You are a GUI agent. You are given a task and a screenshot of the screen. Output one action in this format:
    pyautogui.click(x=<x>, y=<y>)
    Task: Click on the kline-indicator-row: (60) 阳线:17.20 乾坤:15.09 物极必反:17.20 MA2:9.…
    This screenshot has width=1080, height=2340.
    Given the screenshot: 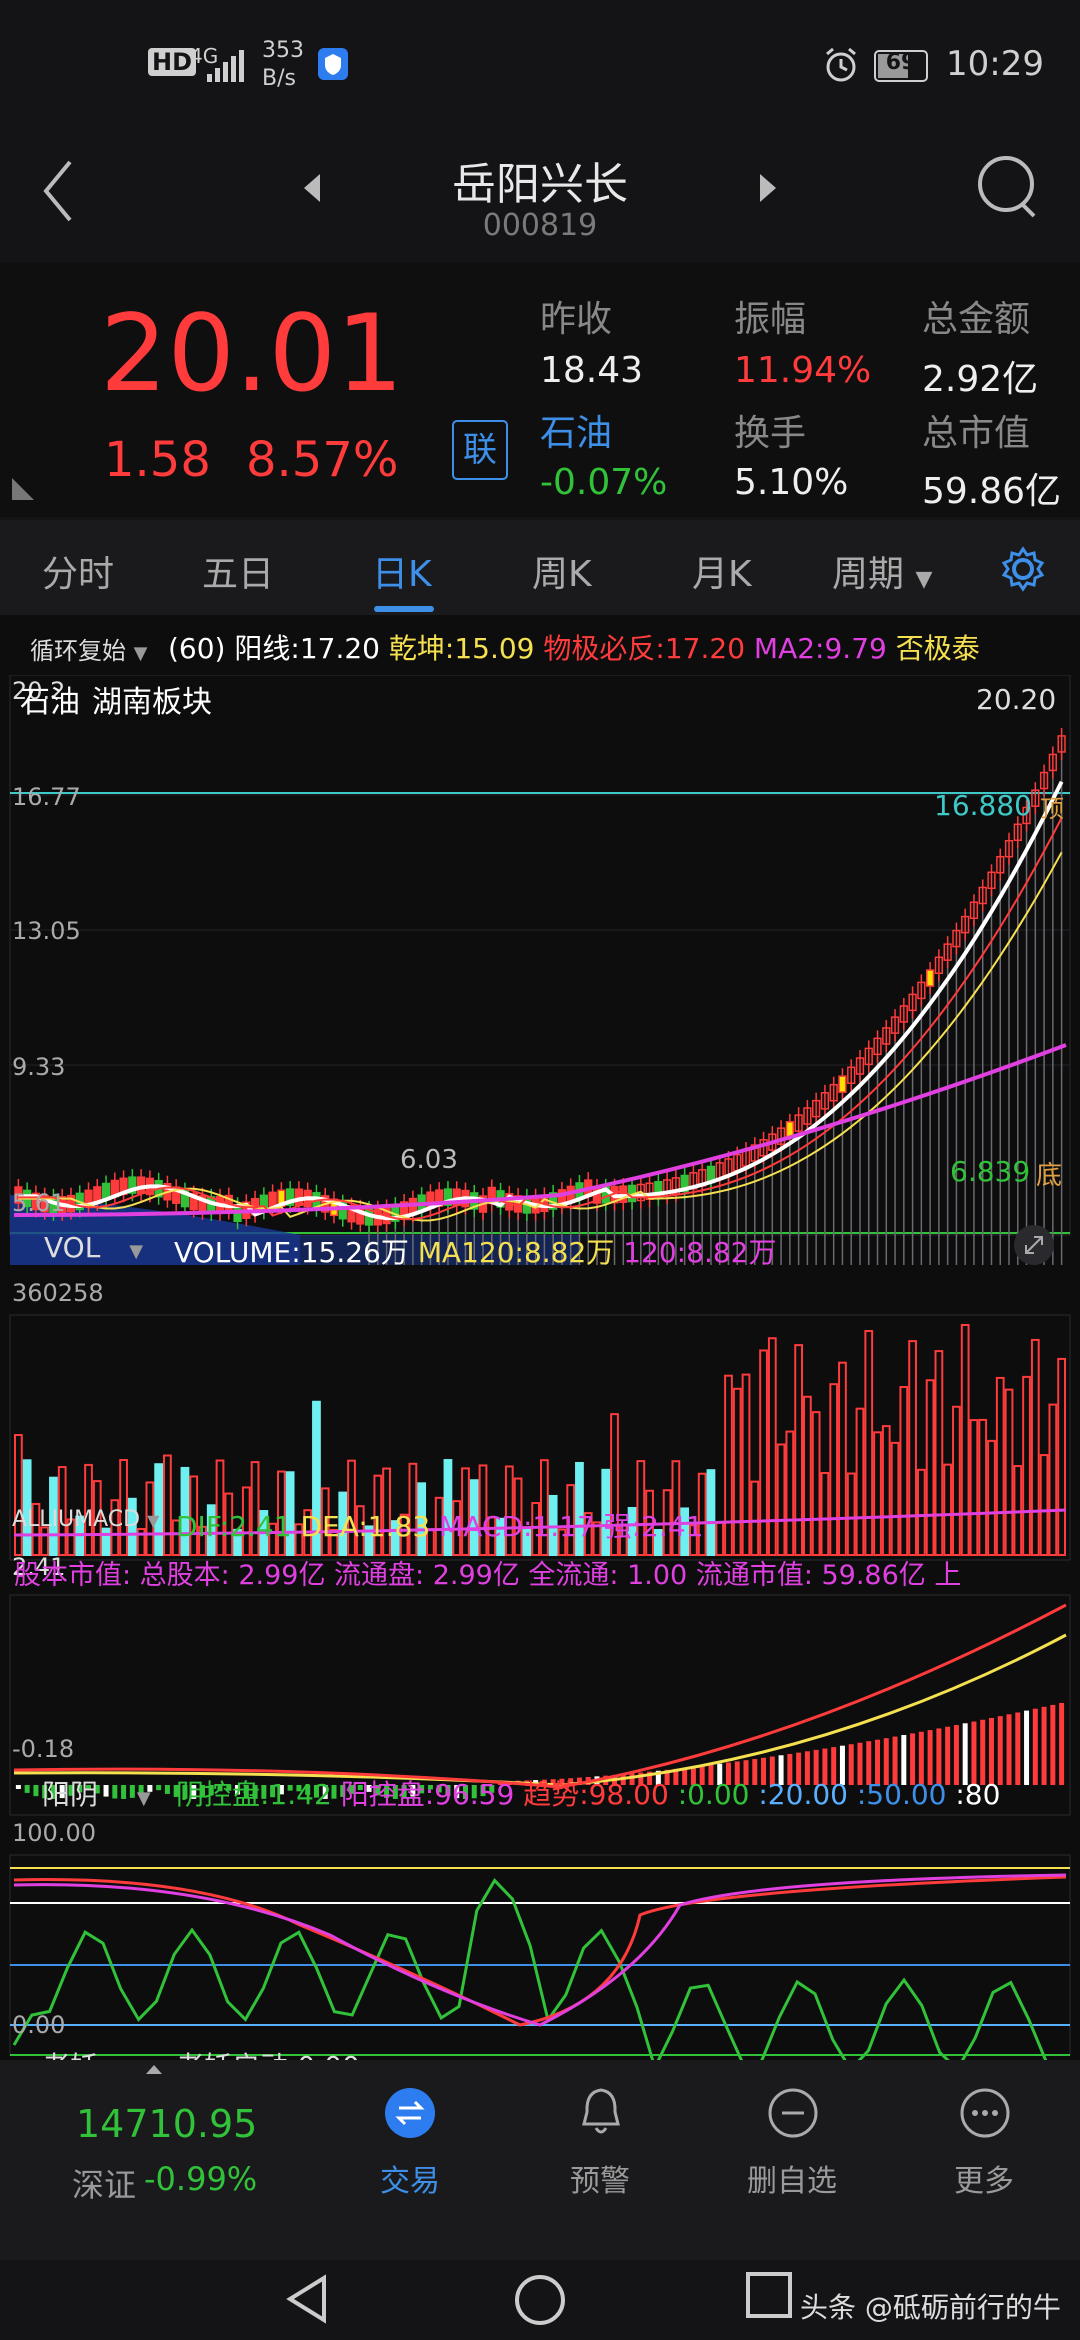 What is the action you would take?
    pyautogui.click(x=574, y=647)
    